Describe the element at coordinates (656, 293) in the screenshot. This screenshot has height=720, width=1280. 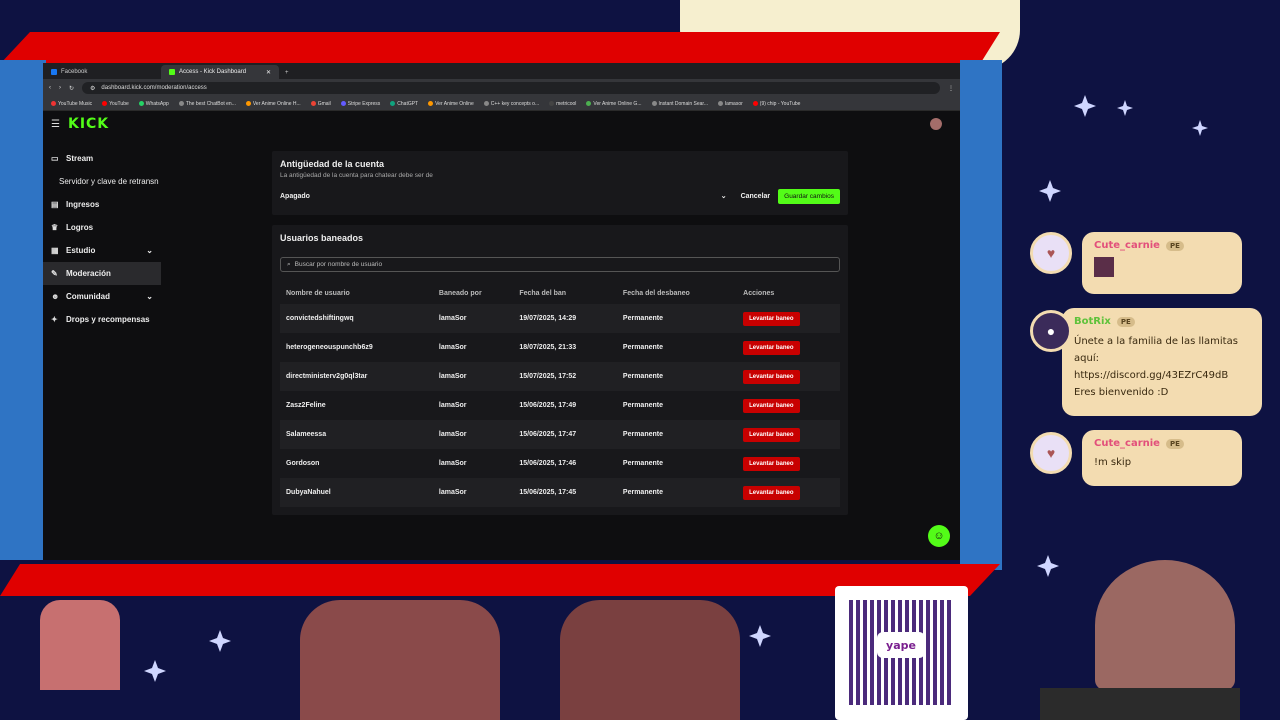
I see `column-header: Fecha del desbaneo` at that location.